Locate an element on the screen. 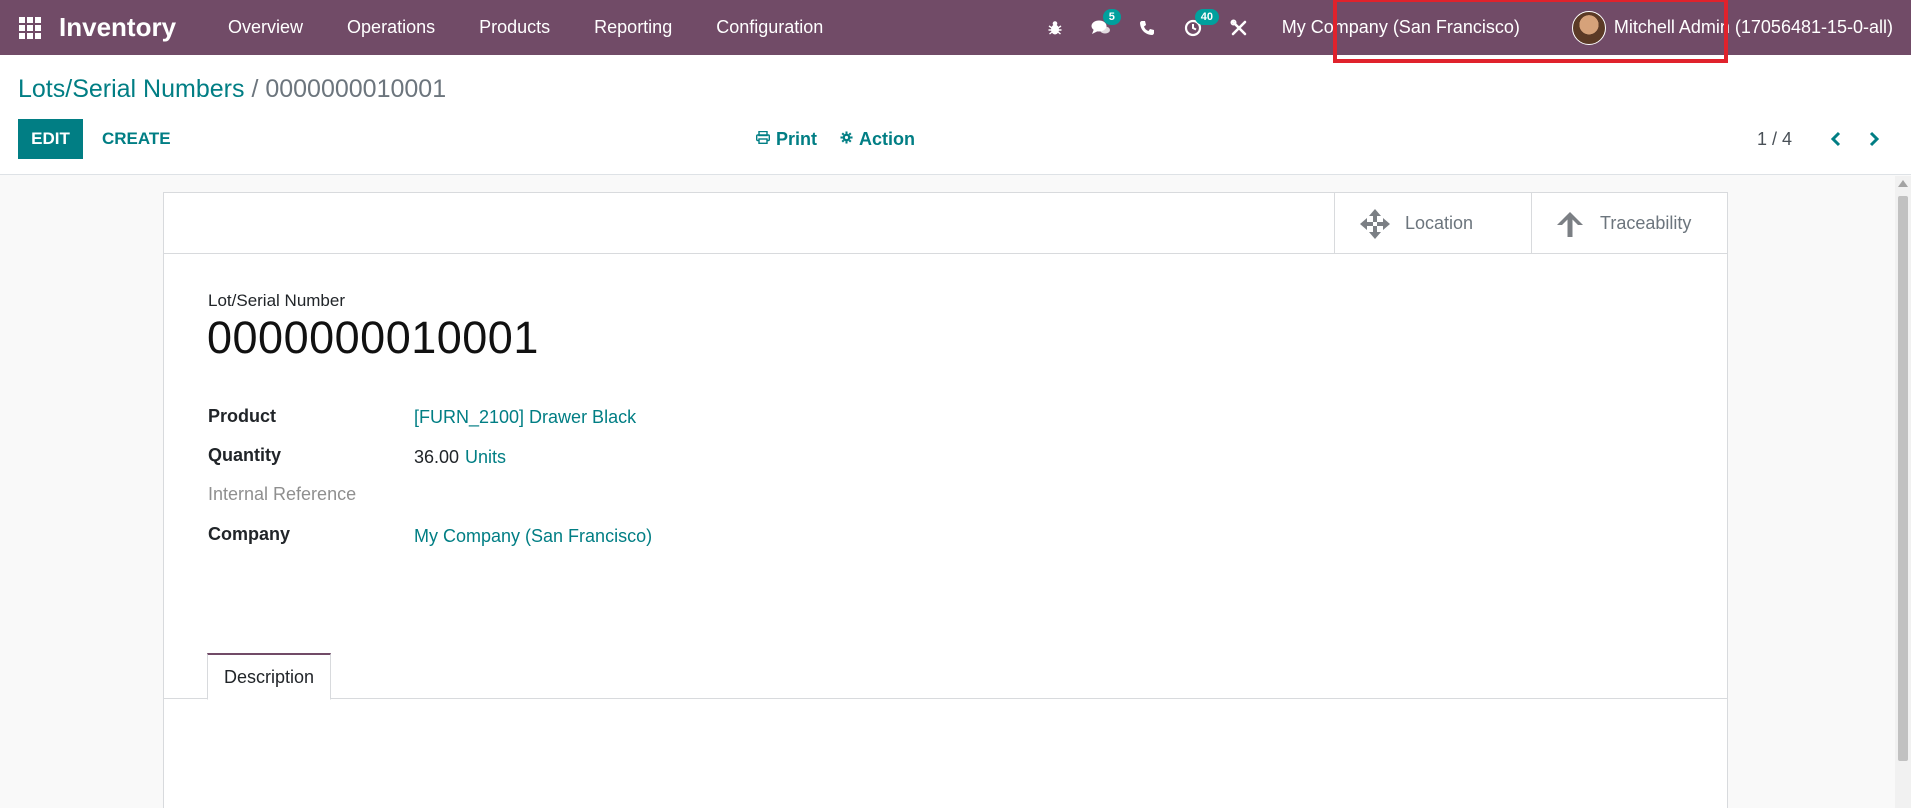 This screenshot has width=1911, height=808. lot-name-label: Lot/Serial Number is located at coordinates (277, 300).